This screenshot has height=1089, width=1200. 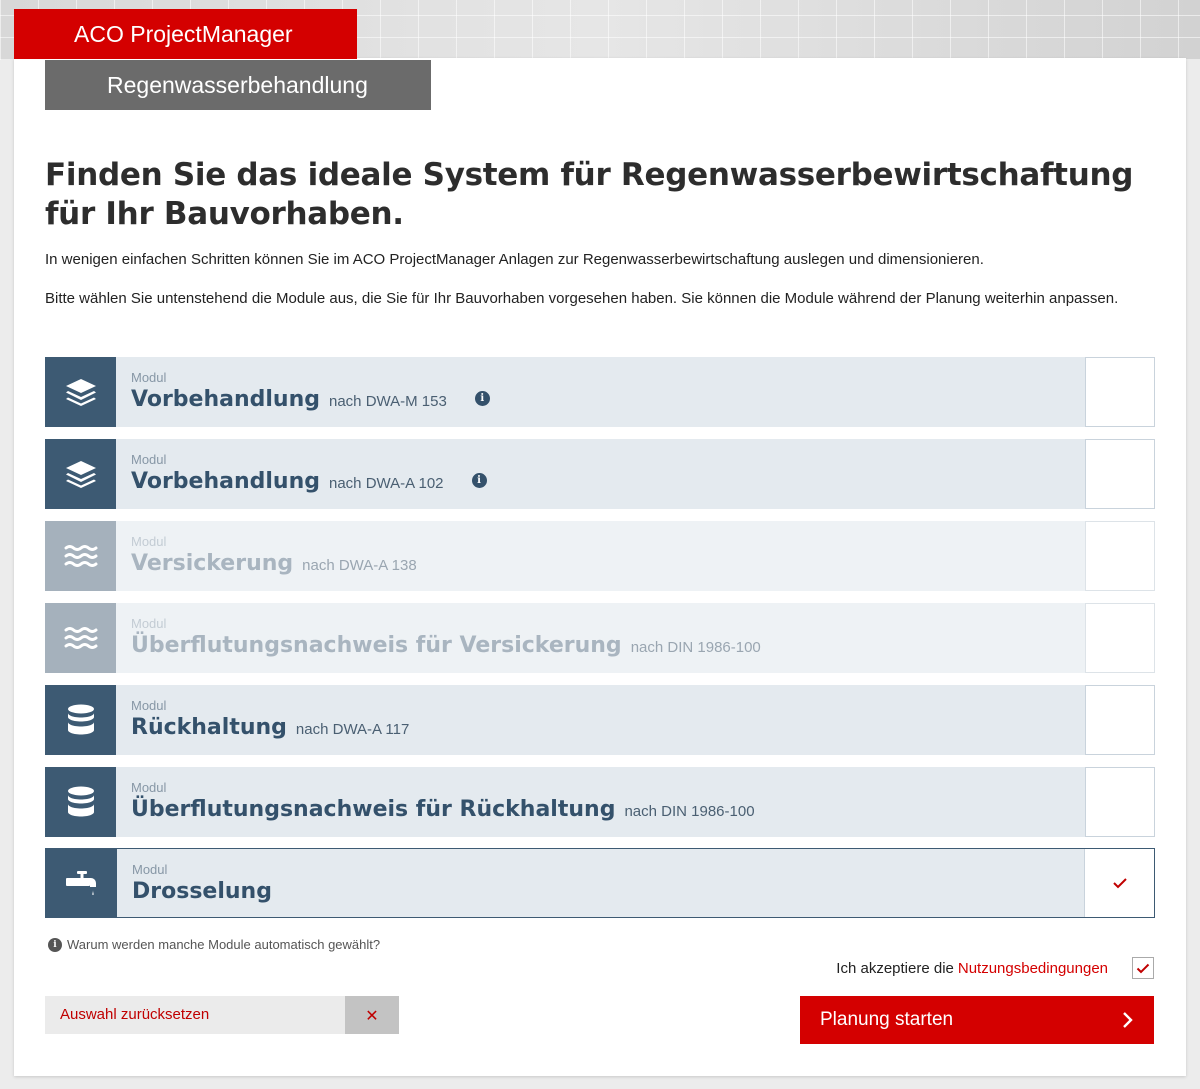 I want to click on module-versickerung: Modul Versickerung nach DWA-A 138, so click(x=600, y=556).